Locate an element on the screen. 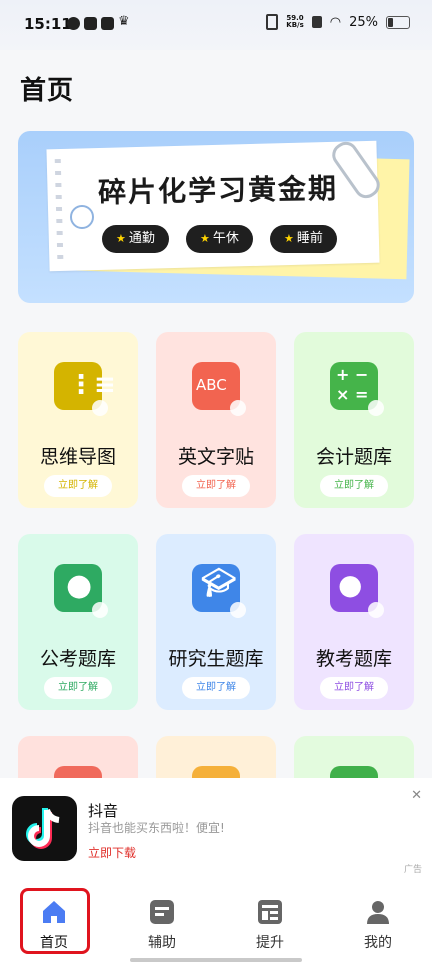 The image size is (432, 964). card-mind-map: ⋮≡ 思维导图 立即了解 is located at coordinates (78, 420).